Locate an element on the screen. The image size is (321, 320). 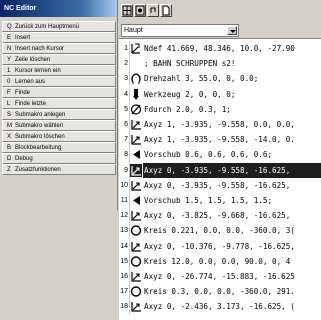
menu-item-key: F is located at coordinates (9, 93).